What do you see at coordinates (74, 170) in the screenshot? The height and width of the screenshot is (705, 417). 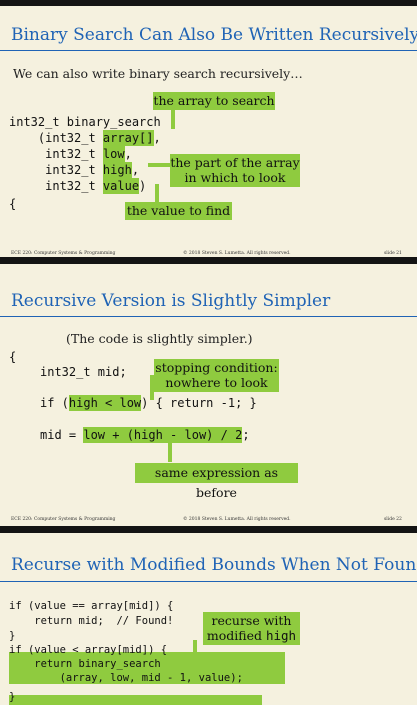 I see `code-line: int32_t high,` at bounding box center [74, 170].